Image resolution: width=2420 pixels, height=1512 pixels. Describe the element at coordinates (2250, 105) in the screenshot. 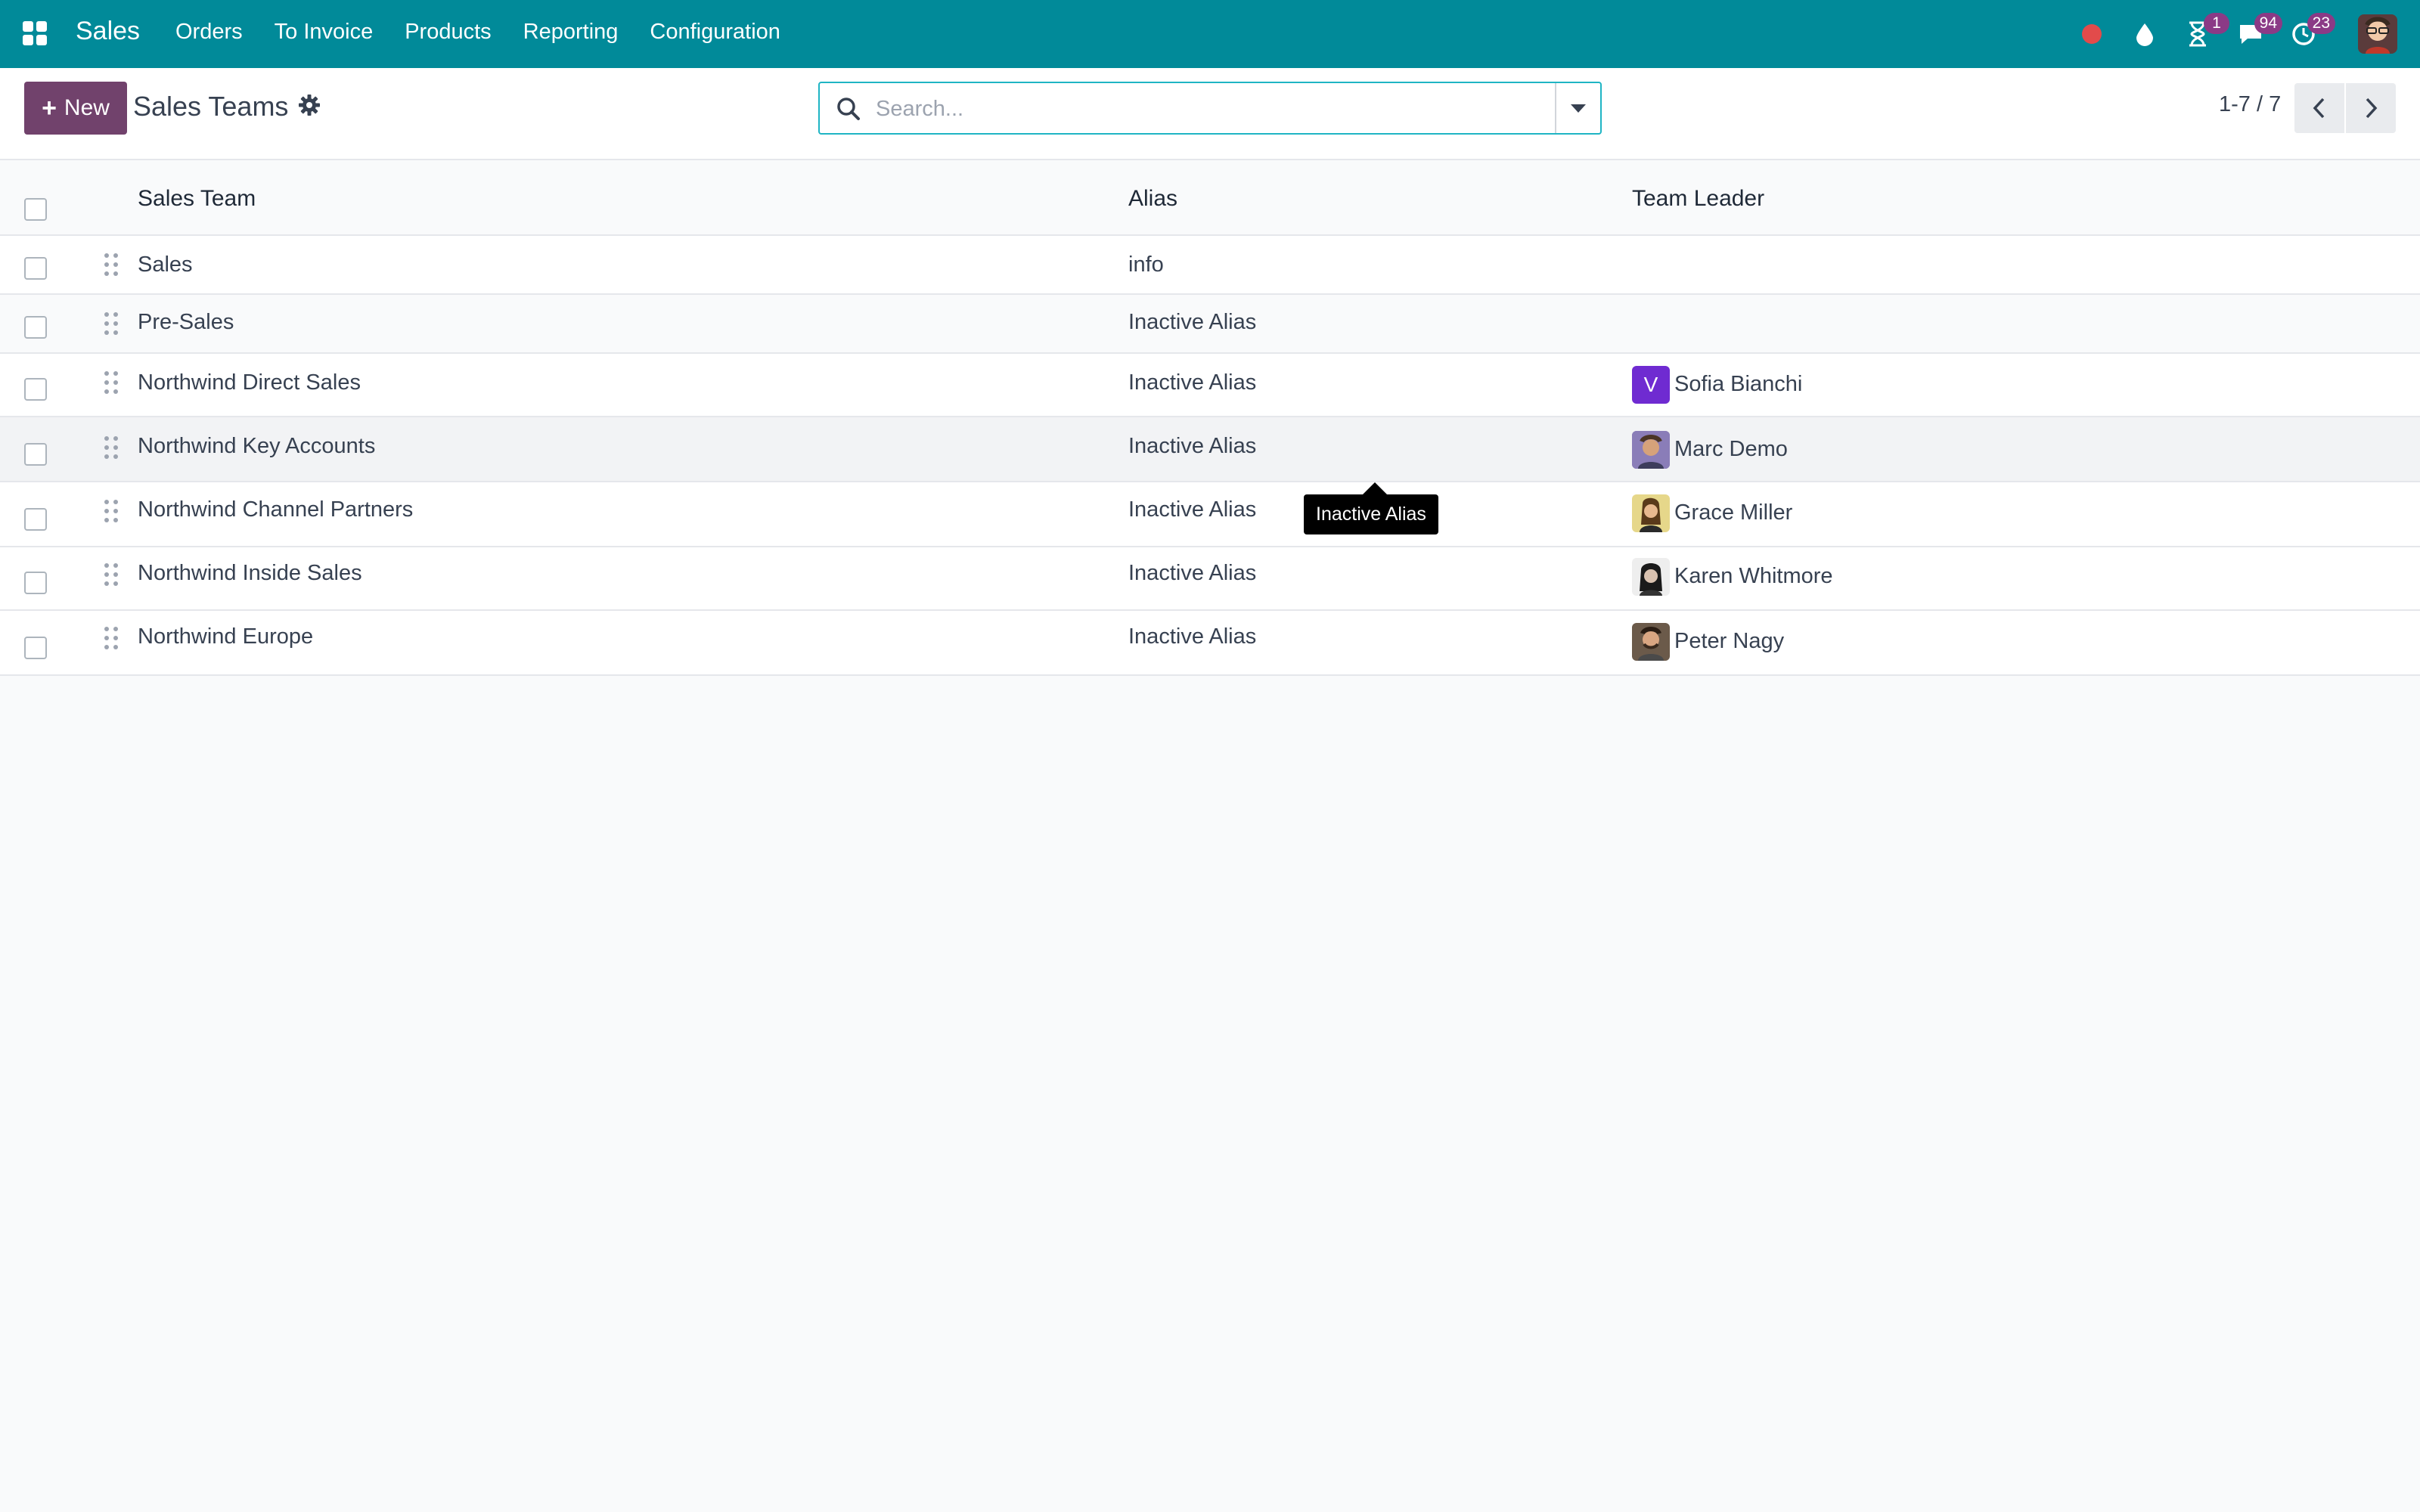

I see `pager-value: 1-7 / 7` at that location.